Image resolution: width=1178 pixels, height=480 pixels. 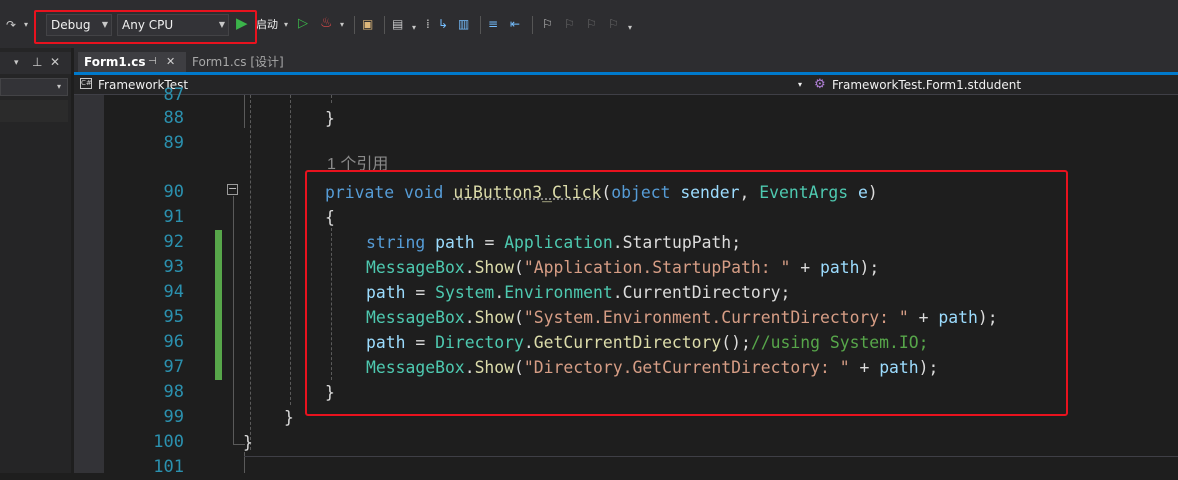 I want to click on tab-label: Form1.cs, so click(x=115, y=62).